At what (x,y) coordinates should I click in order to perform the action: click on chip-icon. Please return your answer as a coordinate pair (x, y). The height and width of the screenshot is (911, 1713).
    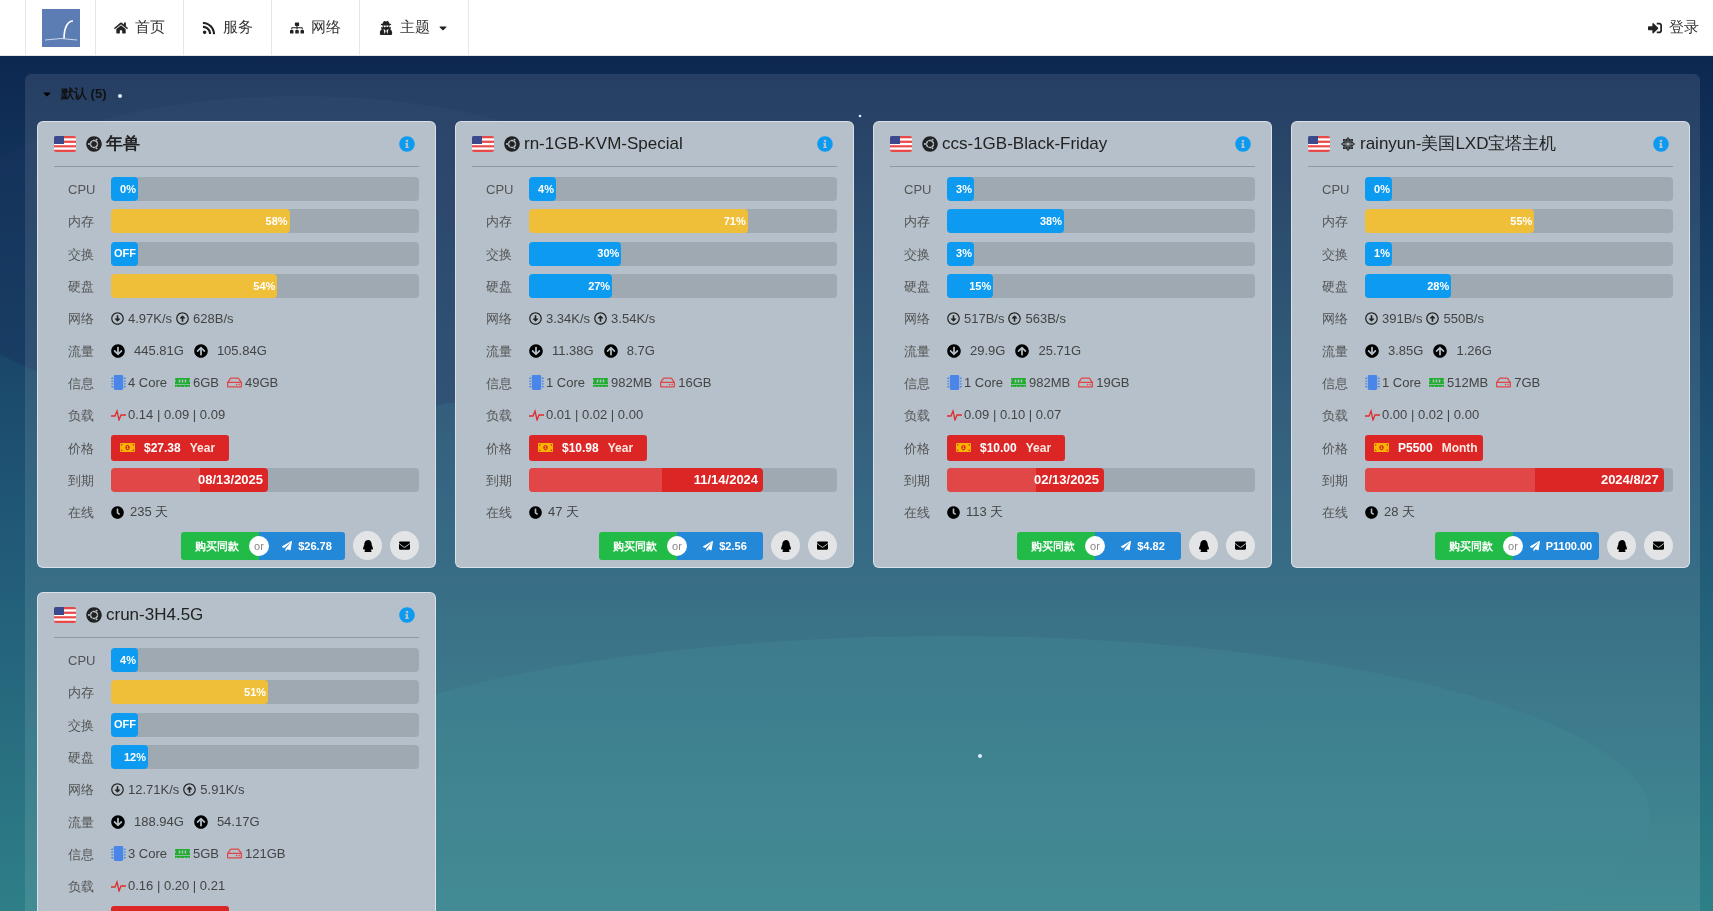
    Looking at the image, I should click on (536, 383).